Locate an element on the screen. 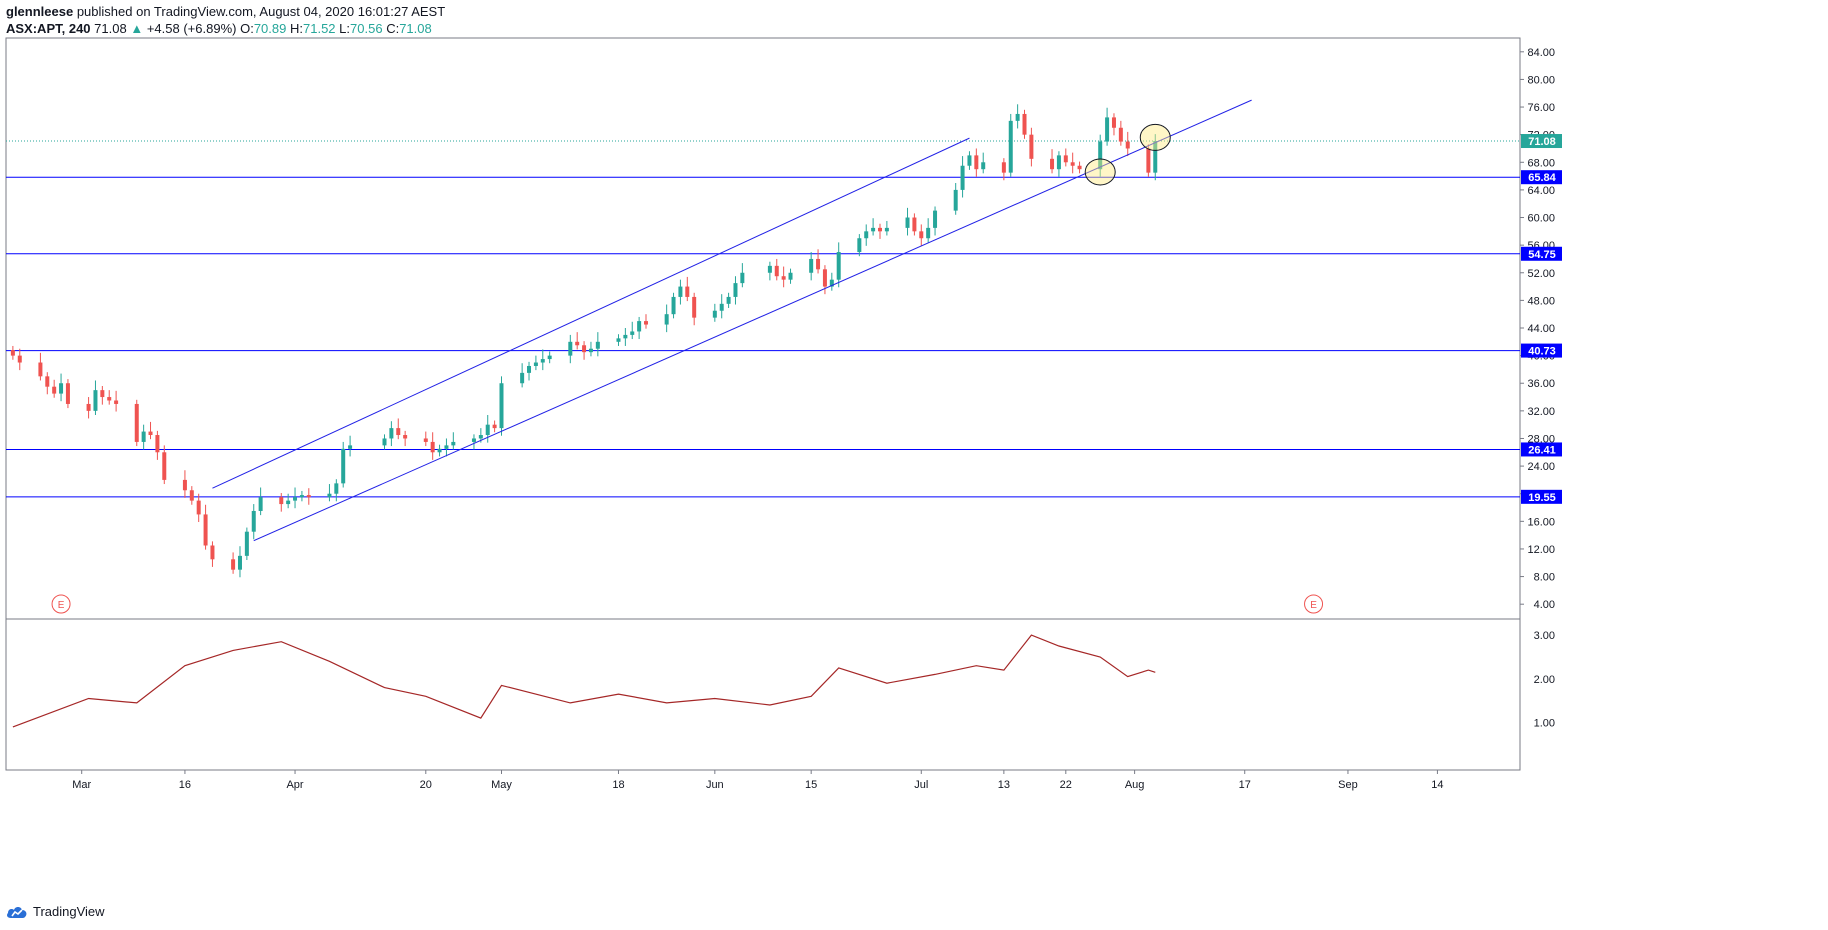  last-price-label: 71.08 is located at coordinates (1542, 142).